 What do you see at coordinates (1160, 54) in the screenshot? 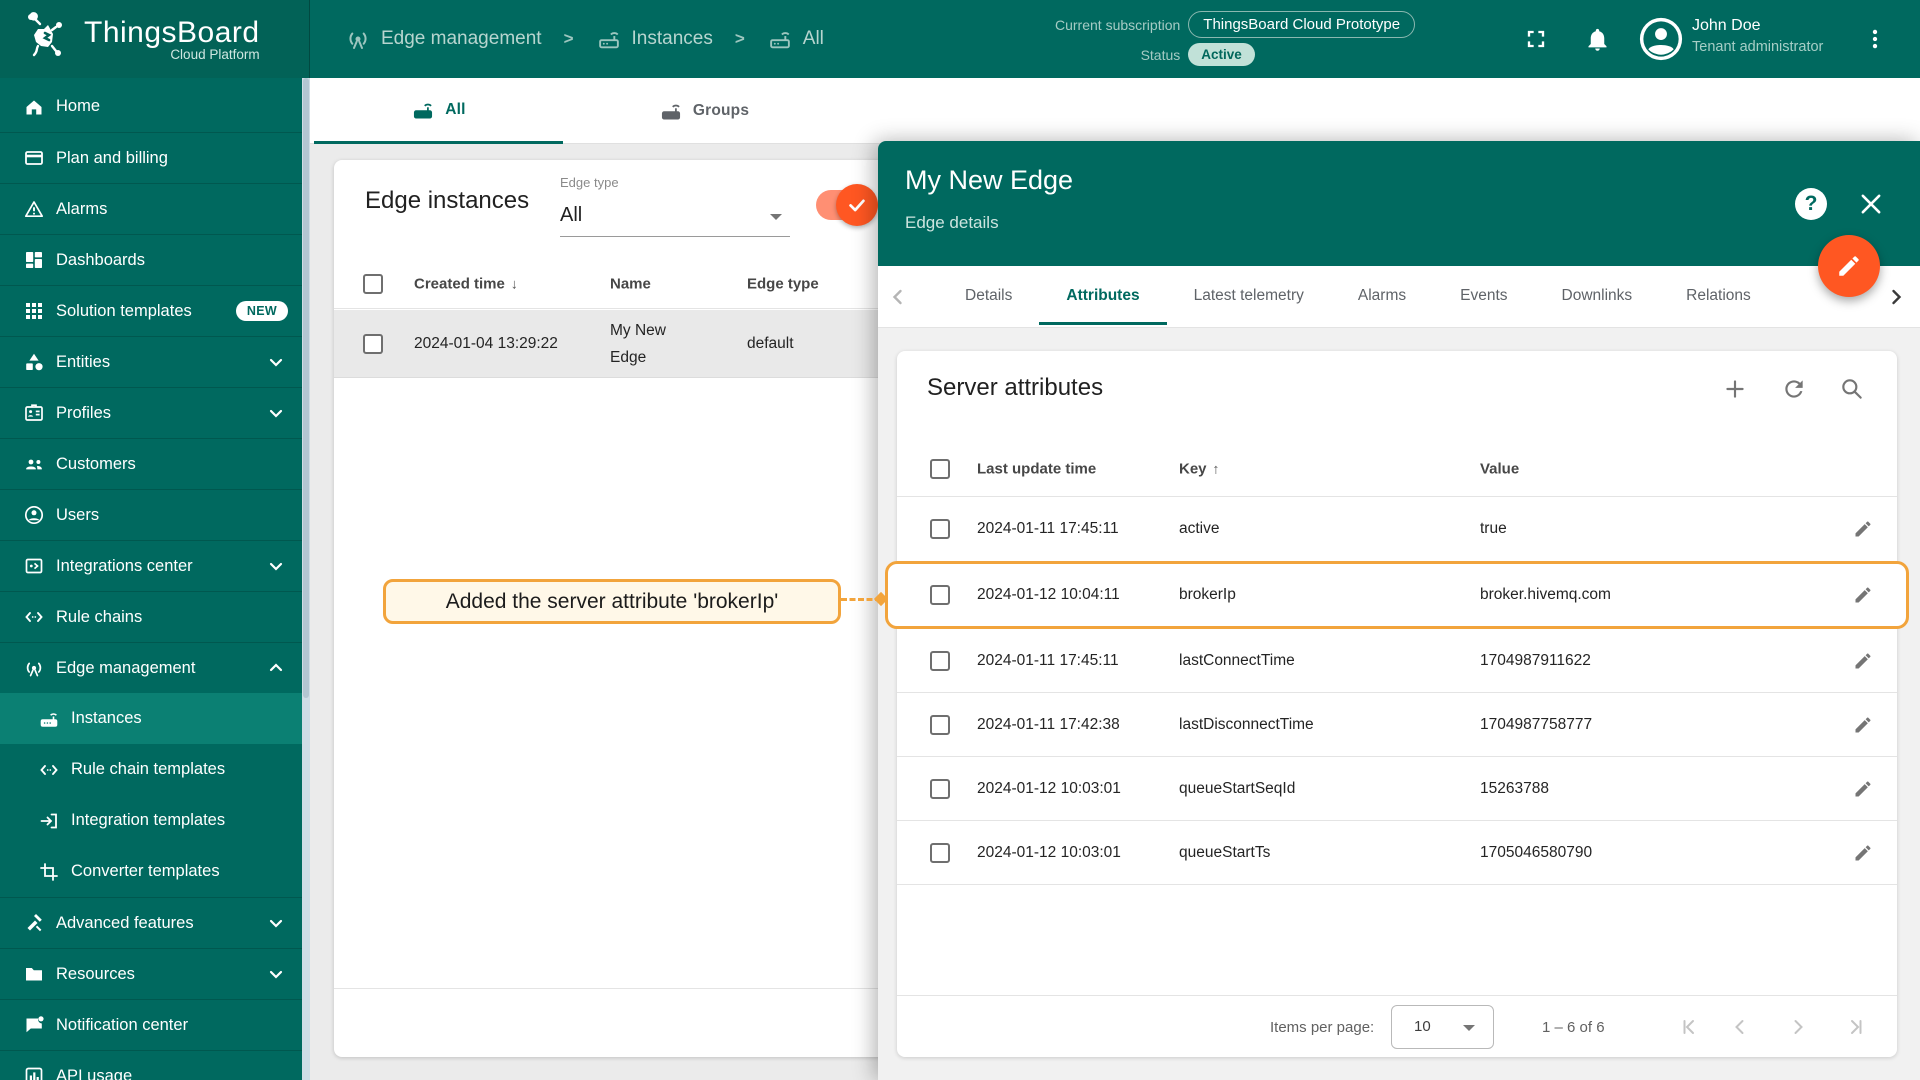
I see `status-label: Status` at bounding box center [1160, 54].